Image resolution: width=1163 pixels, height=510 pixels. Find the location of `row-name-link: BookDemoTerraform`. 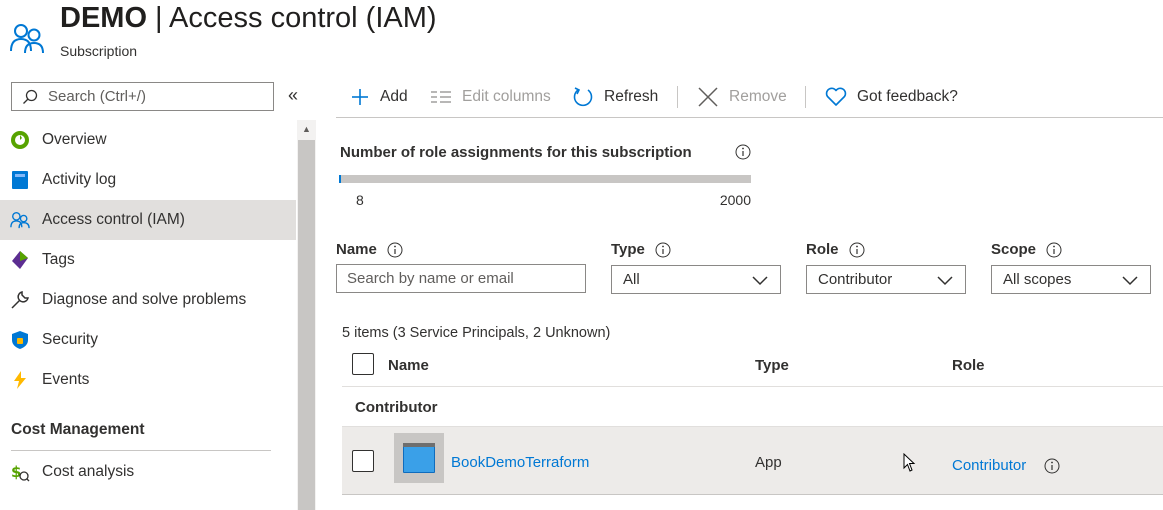

row-name-link: BookDemoTerraform is located at coordinates (520, 462).